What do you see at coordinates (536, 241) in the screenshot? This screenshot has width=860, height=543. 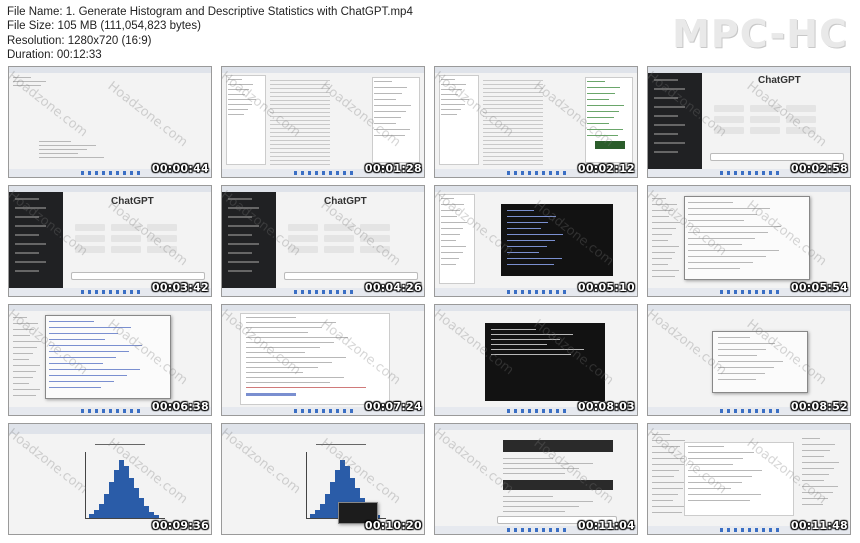 I see `video-thumbnail: Hoadzone.com Hoadzone.com 00:05:10` at bounding box center [536, 241].